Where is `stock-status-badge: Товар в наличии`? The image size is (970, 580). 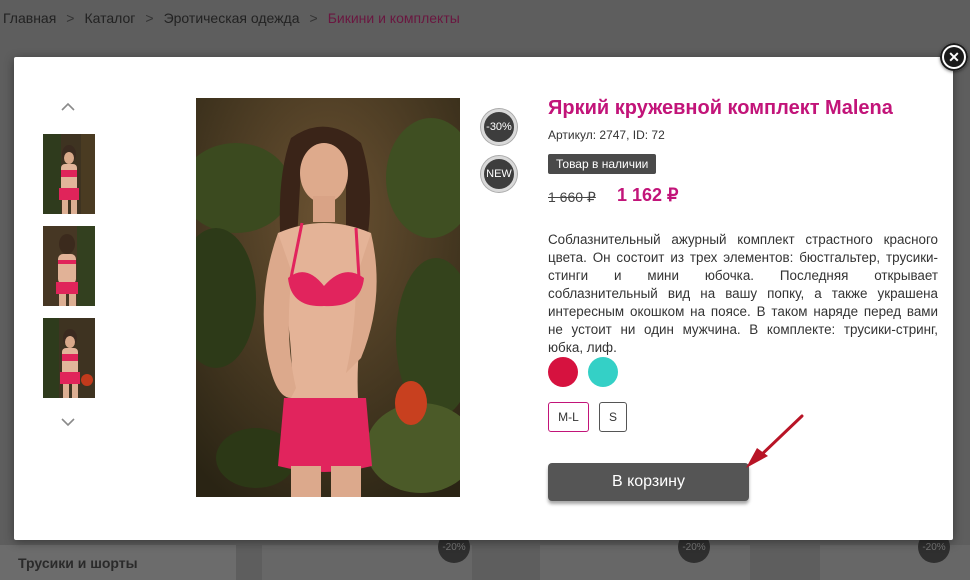 stock-status-badge: Товар в наличии is located at coordinates (602, 164).